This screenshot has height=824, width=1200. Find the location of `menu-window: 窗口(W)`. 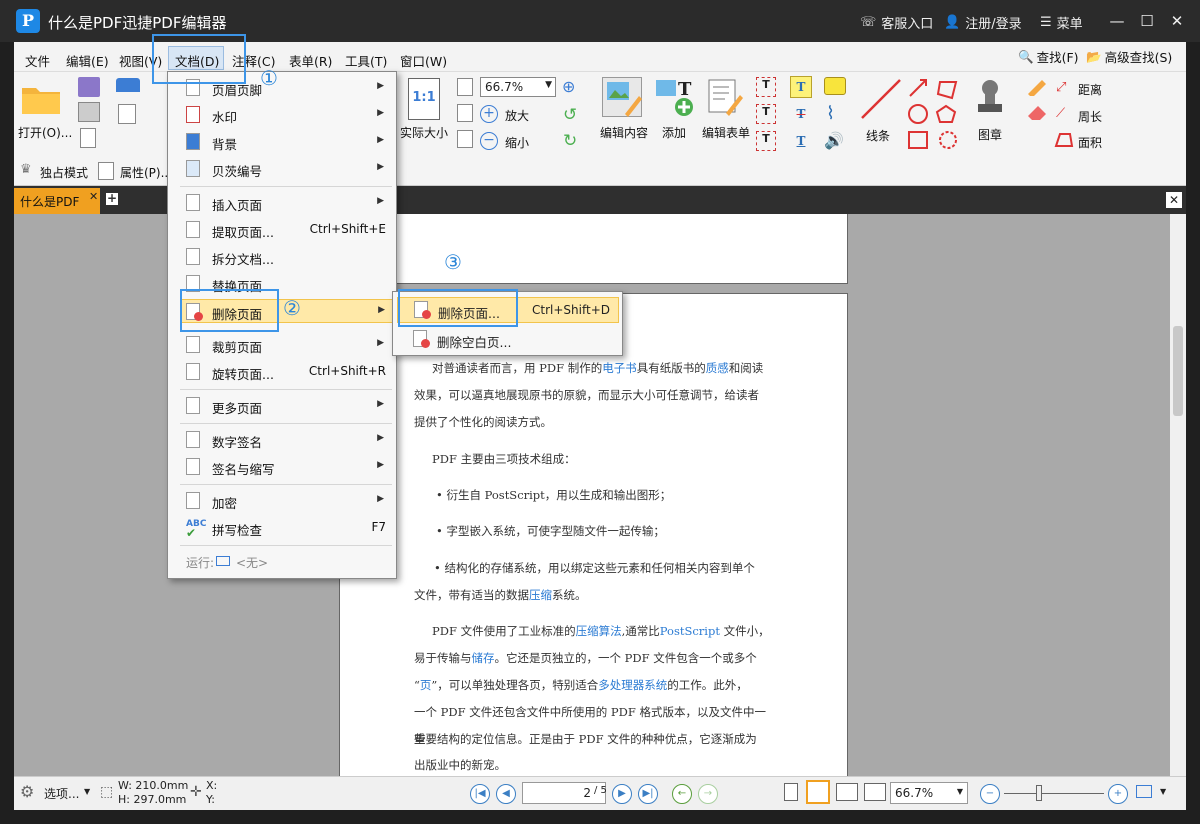

menu-window: 窗口(W) is located at coordinates (423, 60).